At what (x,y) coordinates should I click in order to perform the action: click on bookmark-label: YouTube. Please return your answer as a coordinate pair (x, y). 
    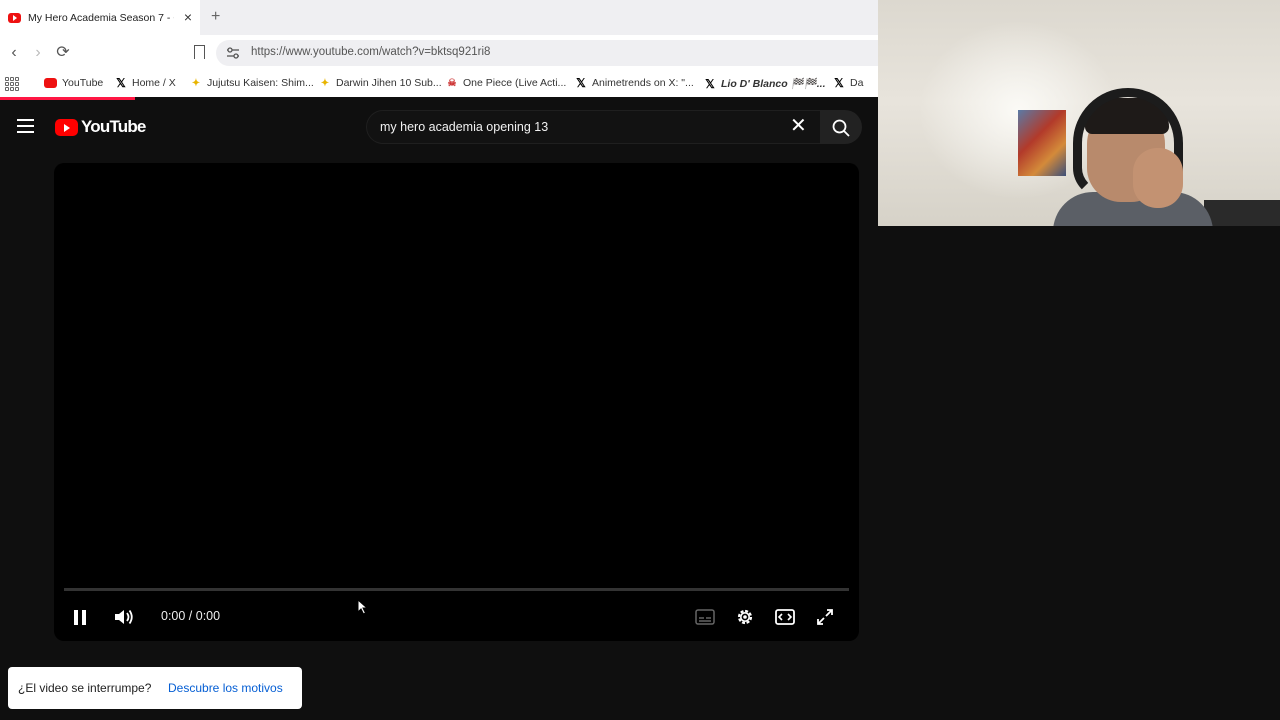
    Looking at the image, I should click on (83, 83).